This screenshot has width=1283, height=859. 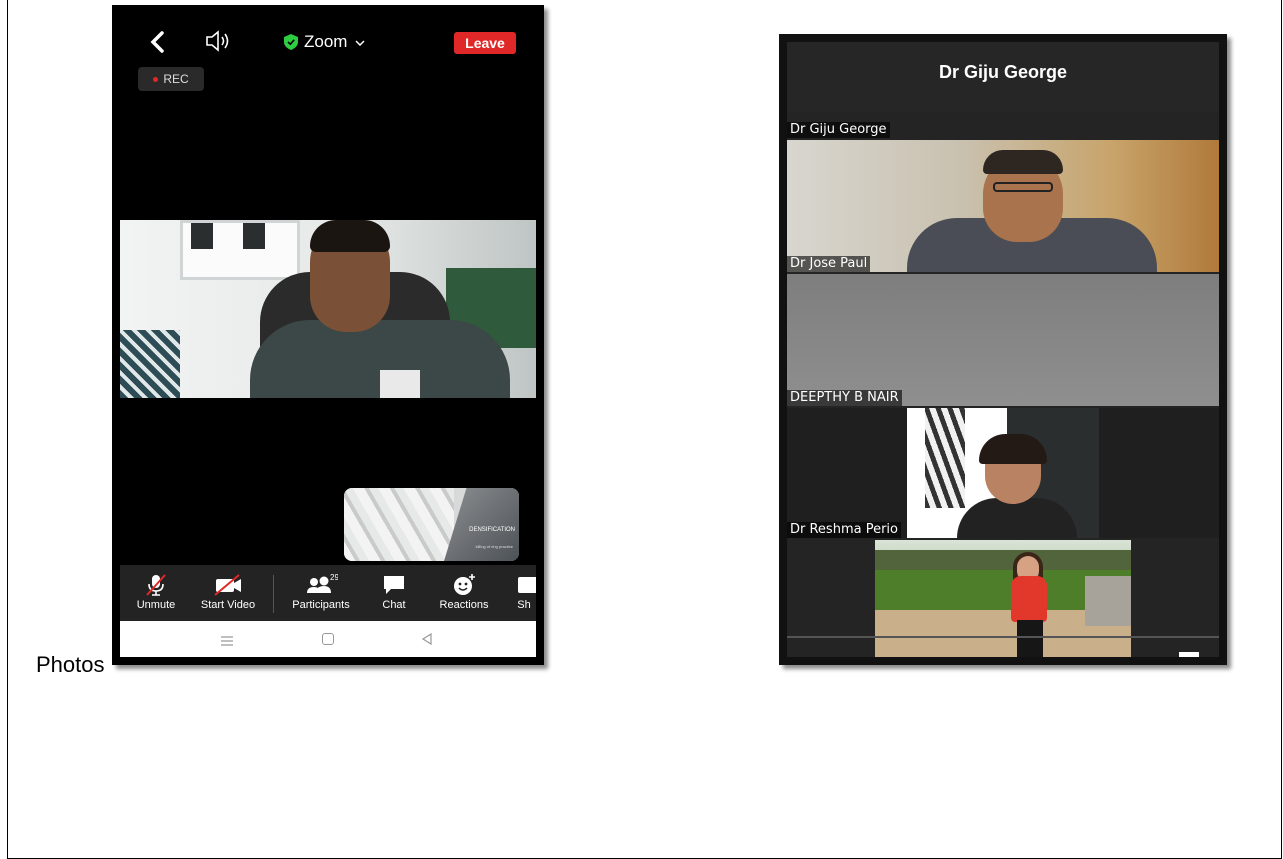 What do you see at coordinates (1003, 72) in the screenshot?
I see `active-speaker-name: Dr Giju George` at bounding box center [1003, 72].